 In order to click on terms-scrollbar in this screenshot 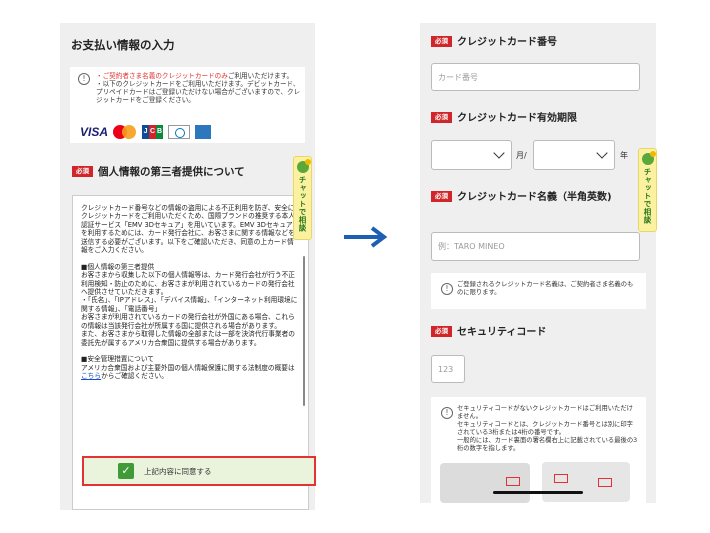, I will do `click(304, 331)`.